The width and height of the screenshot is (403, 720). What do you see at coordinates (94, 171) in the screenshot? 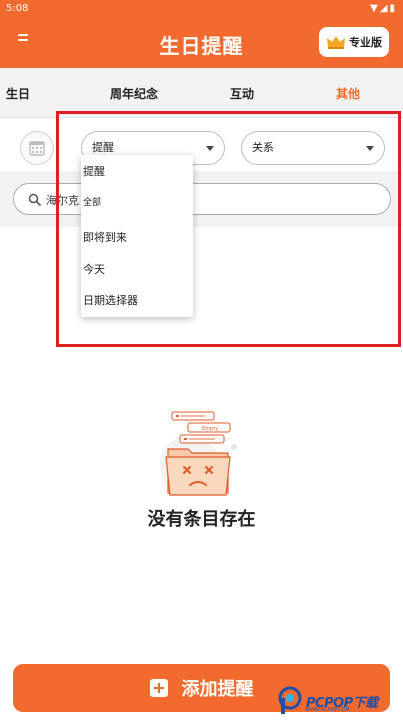
I see `dropdown-option-reminder: 提醒` at bounding box center [94, 171].